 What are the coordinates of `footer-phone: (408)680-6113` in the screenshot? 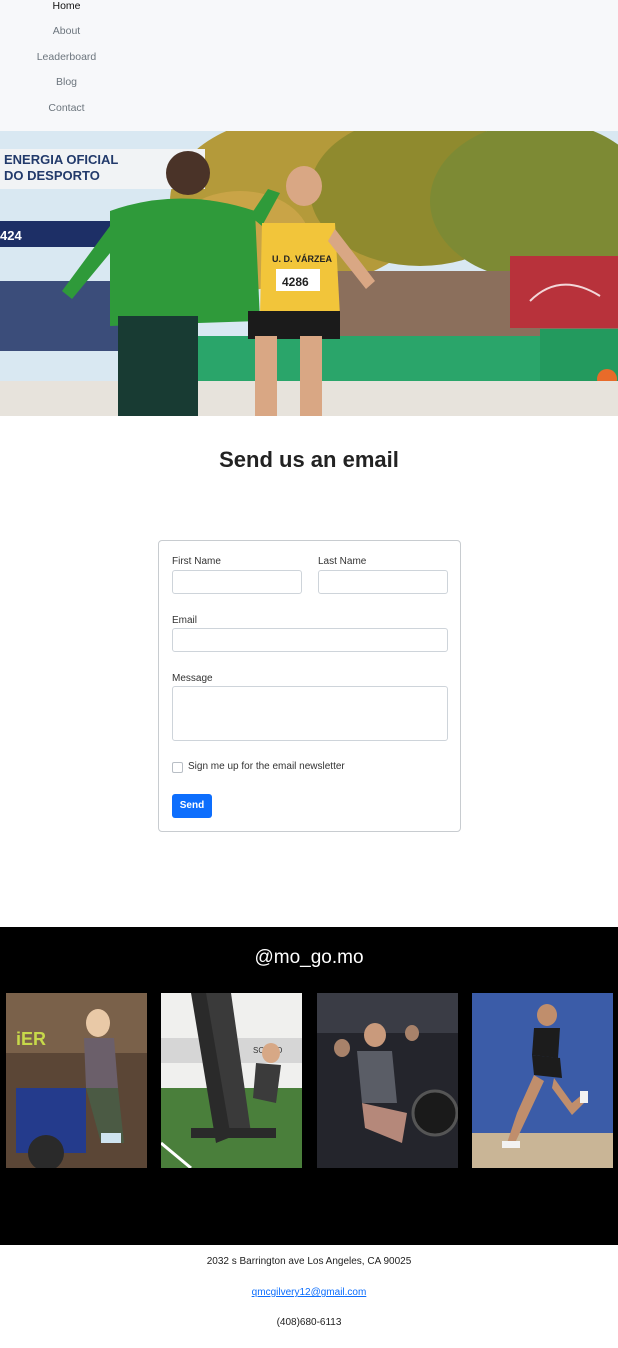 It's located at (309, 1322).